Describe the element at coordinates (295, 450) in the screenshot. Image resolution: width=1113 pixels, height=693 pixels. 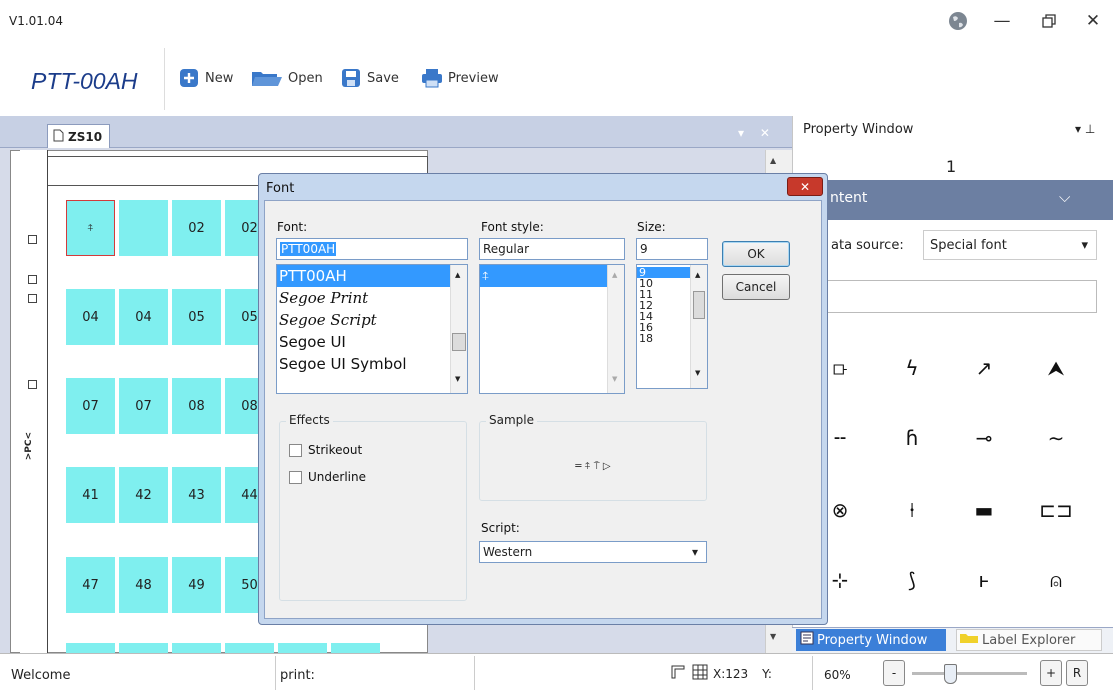
I see `strikeout-checkbox` at that location.